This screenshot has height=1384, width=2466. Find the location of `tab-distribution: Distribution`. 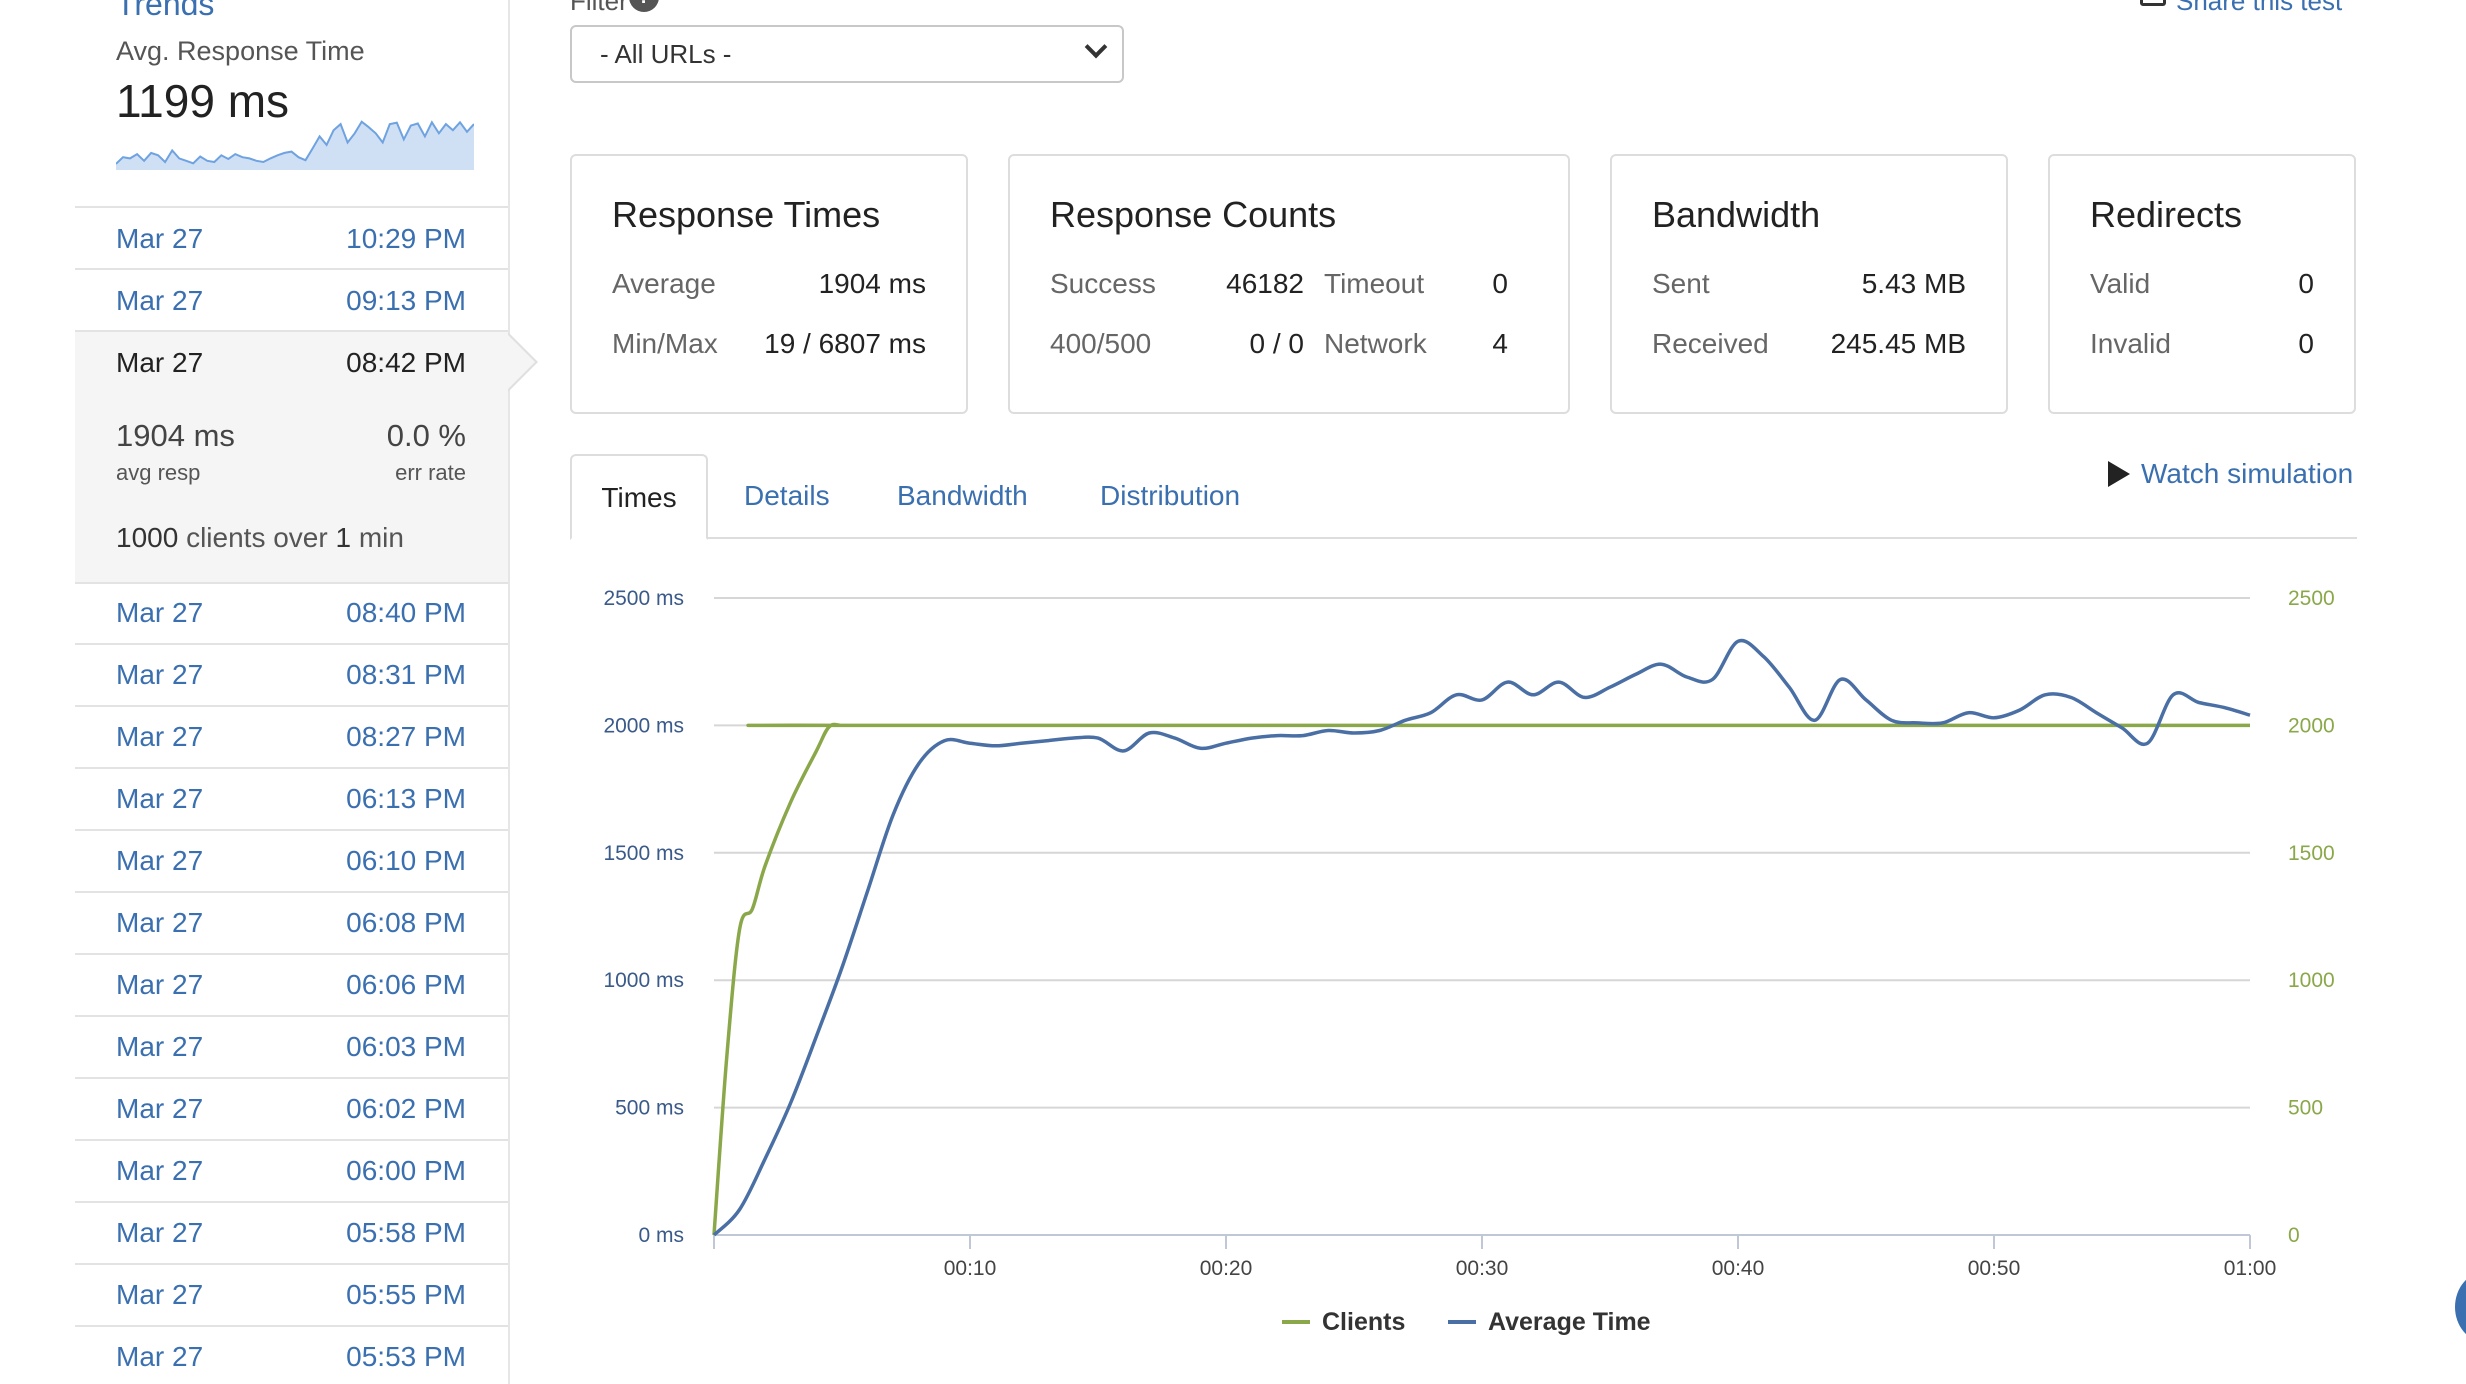

tab-distribution: Distribution is located at coordinates (1170, 496).